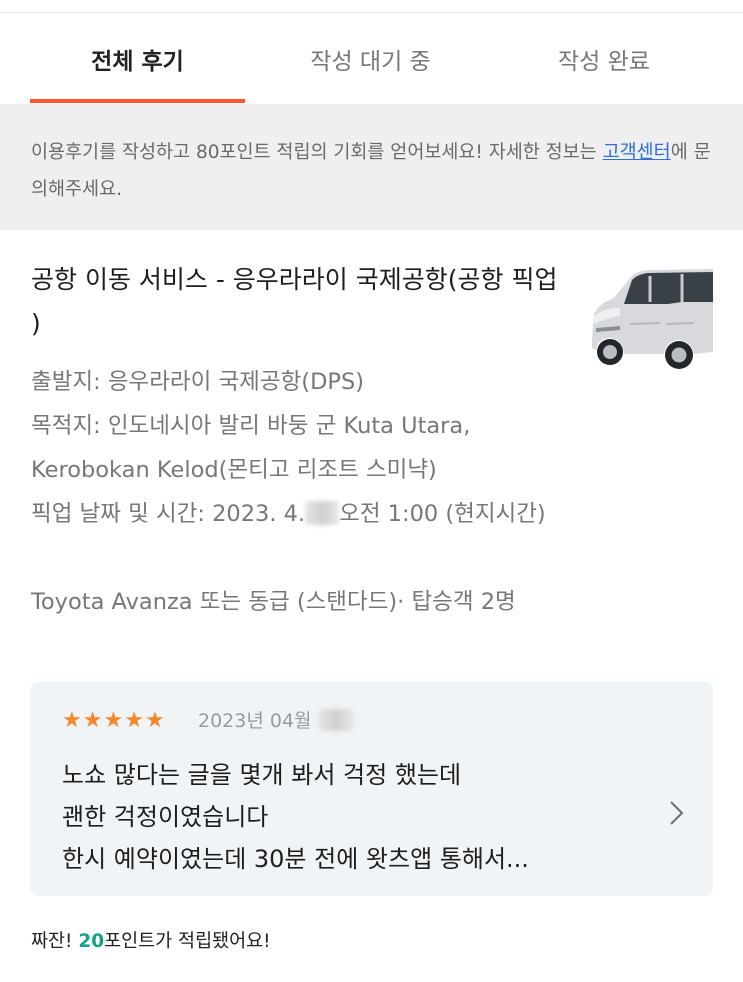  What do you see at coordinates (322, 513) in the screenshot?
I see `blurred-day` at bounding box center [322, 513].